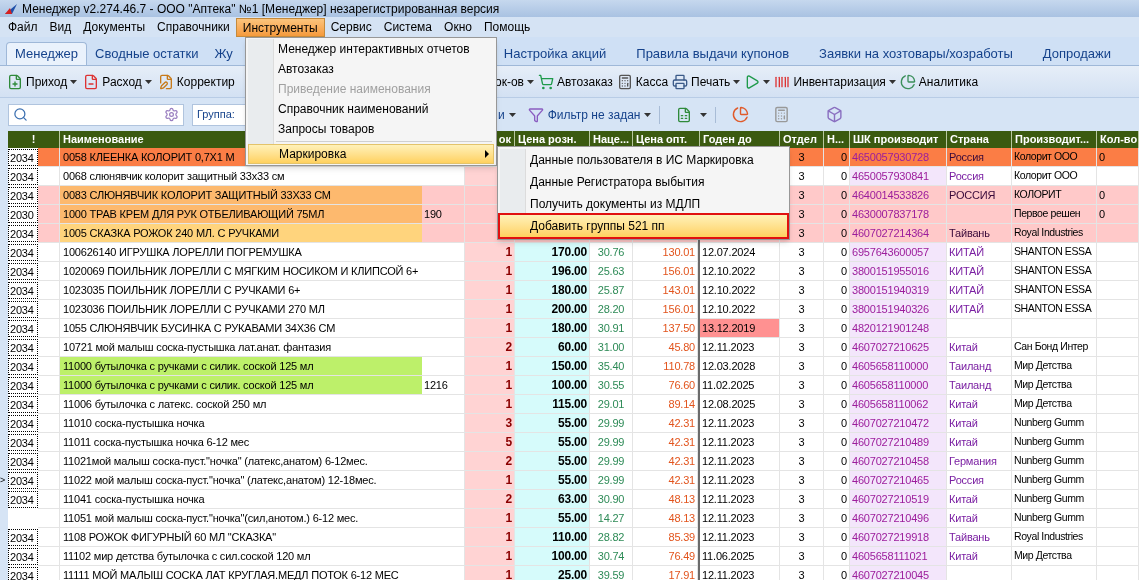 The width and height of the screenshot is (1139, 580). I want to click on table-cell: 63.00, so click(552, 499).